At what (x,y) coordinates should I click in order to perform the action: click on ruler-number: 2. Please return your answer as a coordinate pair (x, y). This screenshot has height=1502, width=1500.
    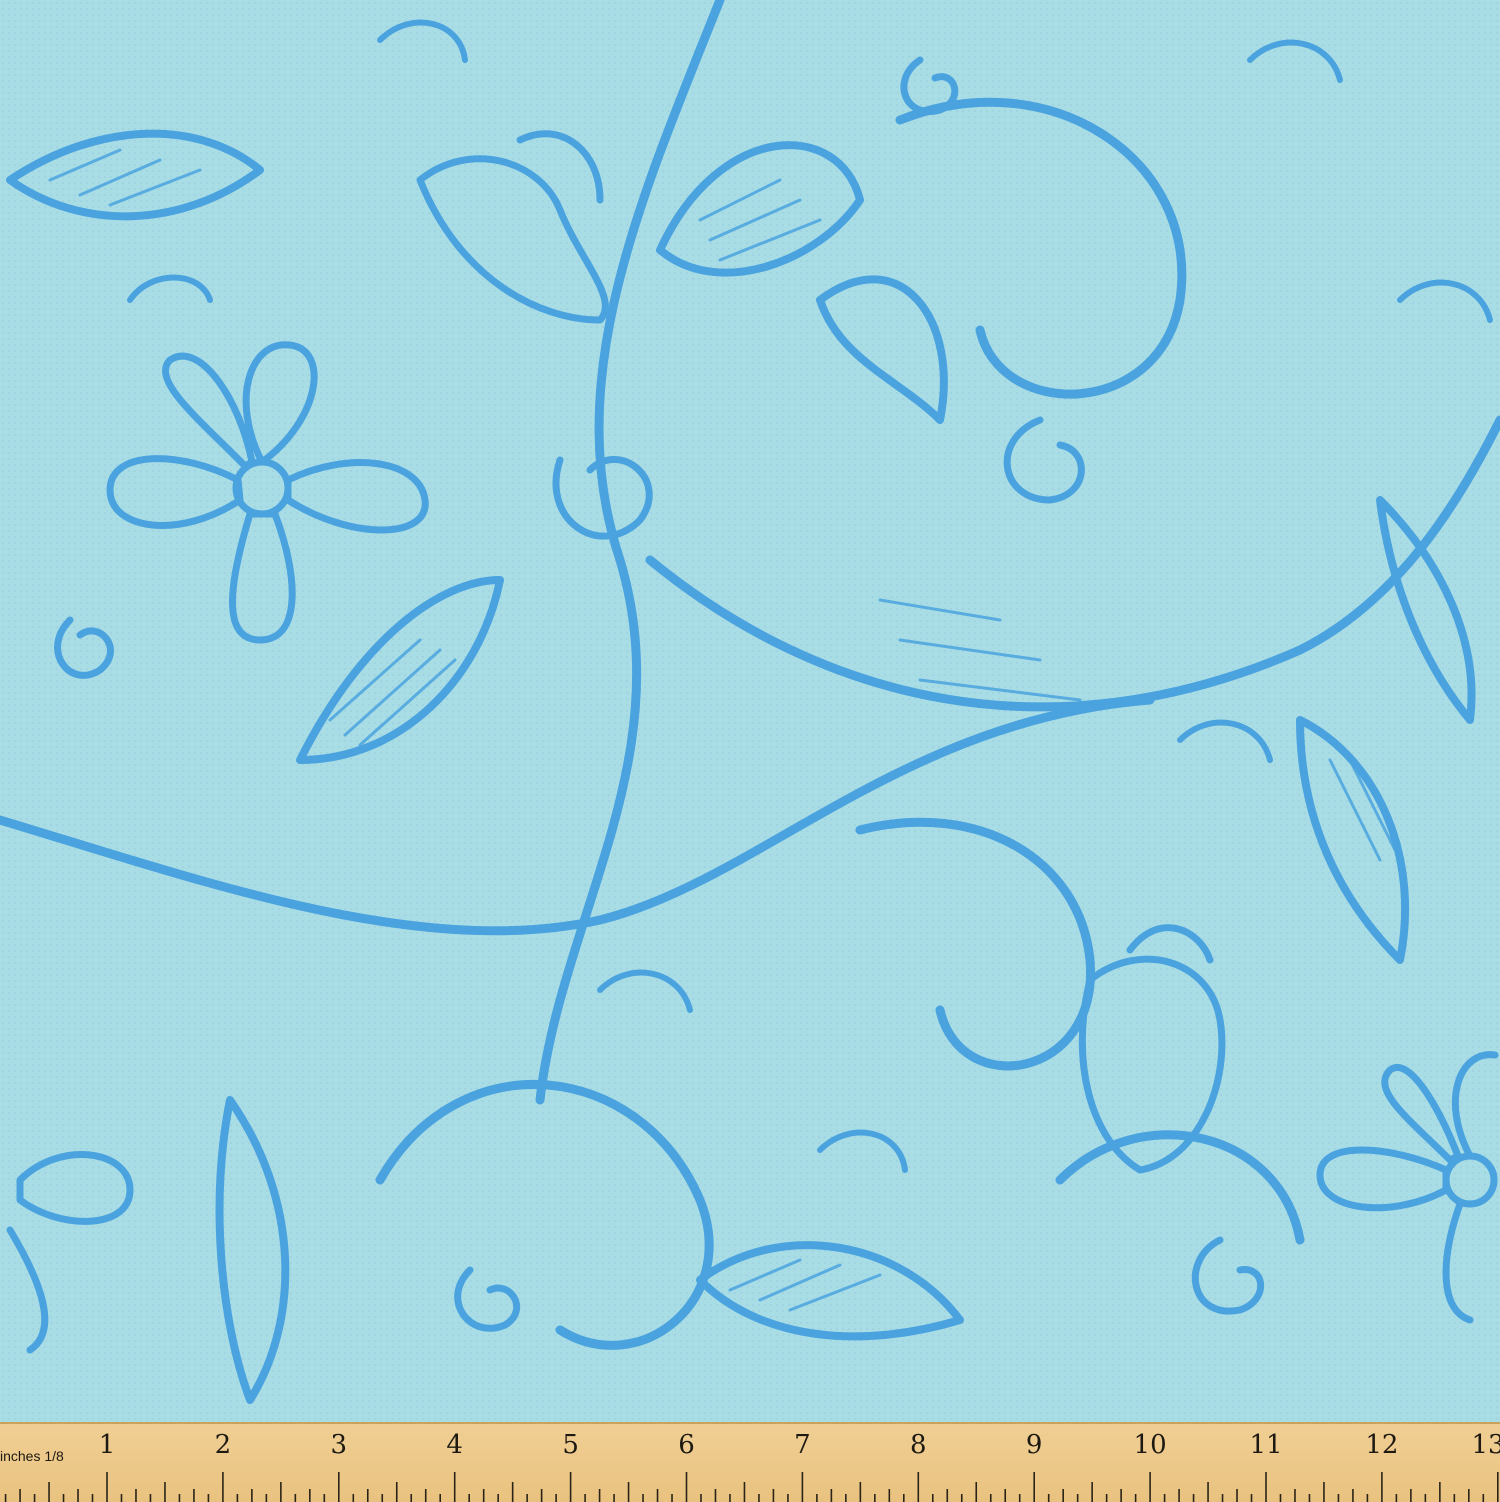
    Looking at the image, I should click on (223, 1445).